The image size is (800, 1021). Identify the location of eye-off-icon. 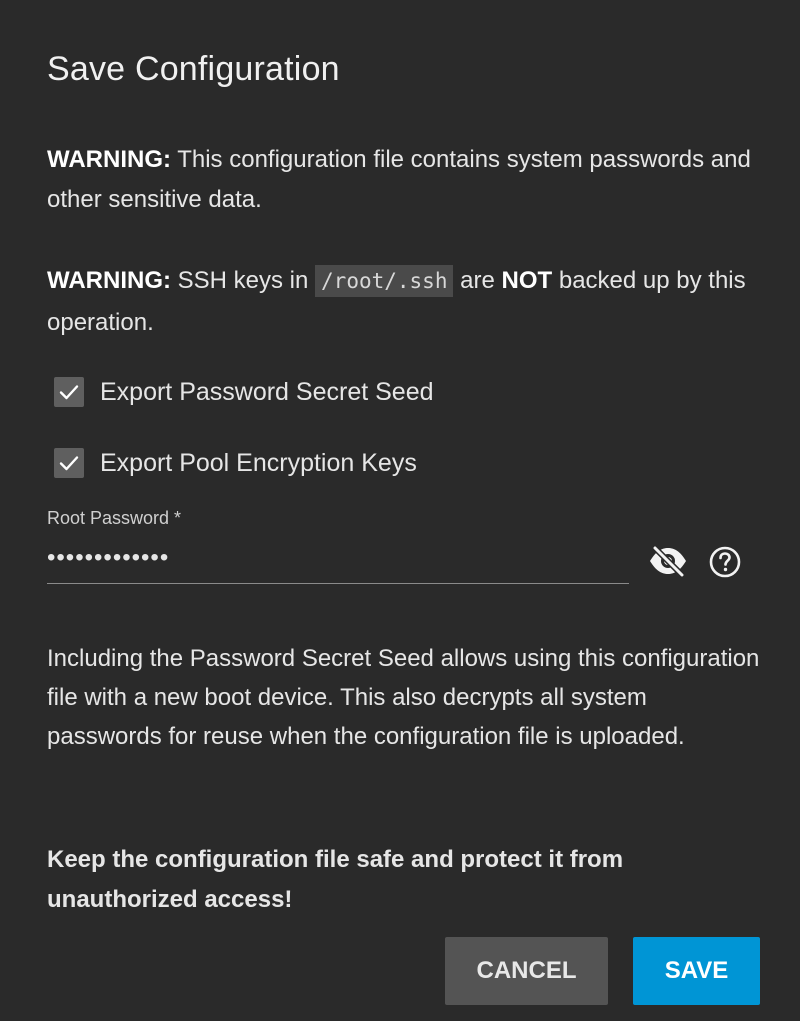
(668, 561).